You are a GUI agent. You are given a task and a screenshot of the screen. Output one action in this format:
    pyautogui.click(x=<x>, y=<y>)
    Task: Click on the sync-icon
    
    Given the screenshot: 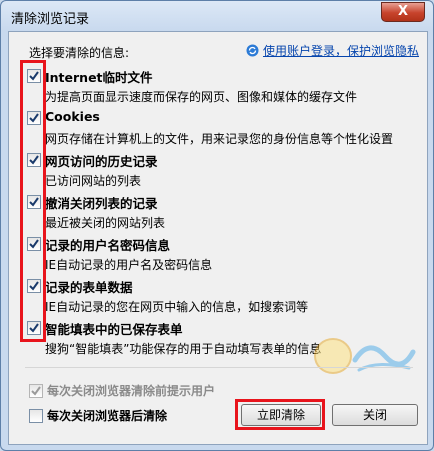 What is the action you would take?
    pyautogui.click(x=252, y=50)
    